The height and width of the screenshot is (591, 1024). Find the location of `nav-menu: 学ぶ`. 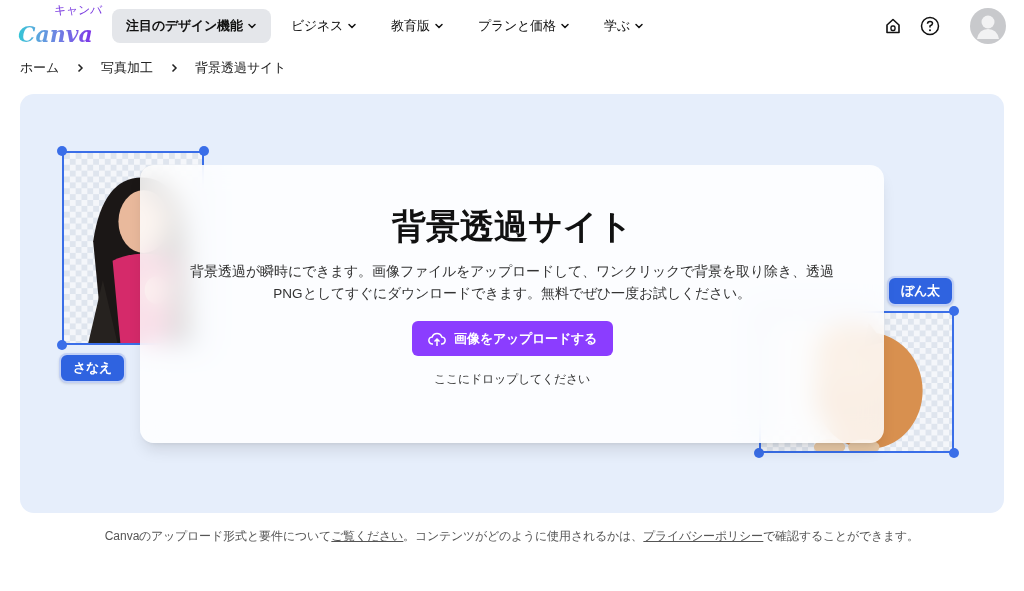

nav-menu: 学ぶ is located at coordinates (624, 26).